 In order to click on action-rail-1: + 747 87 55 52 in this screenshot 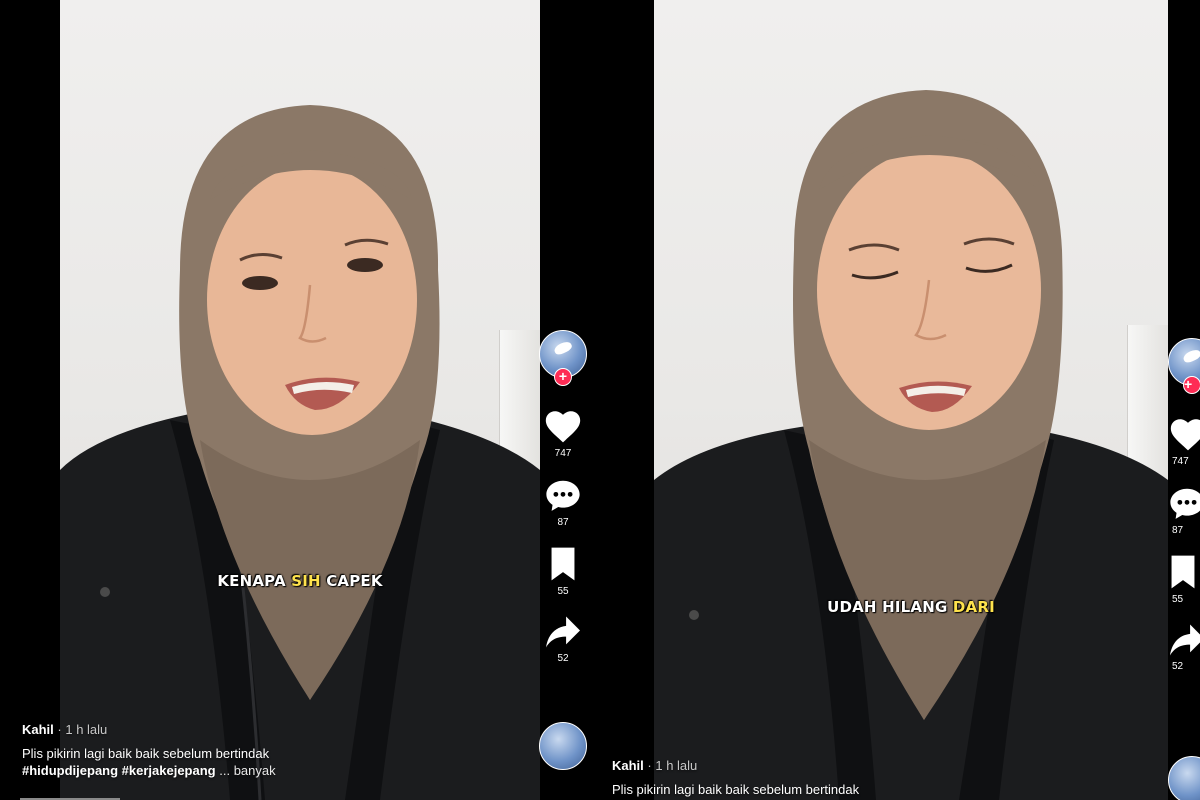, I will do `click(563, 497)`.